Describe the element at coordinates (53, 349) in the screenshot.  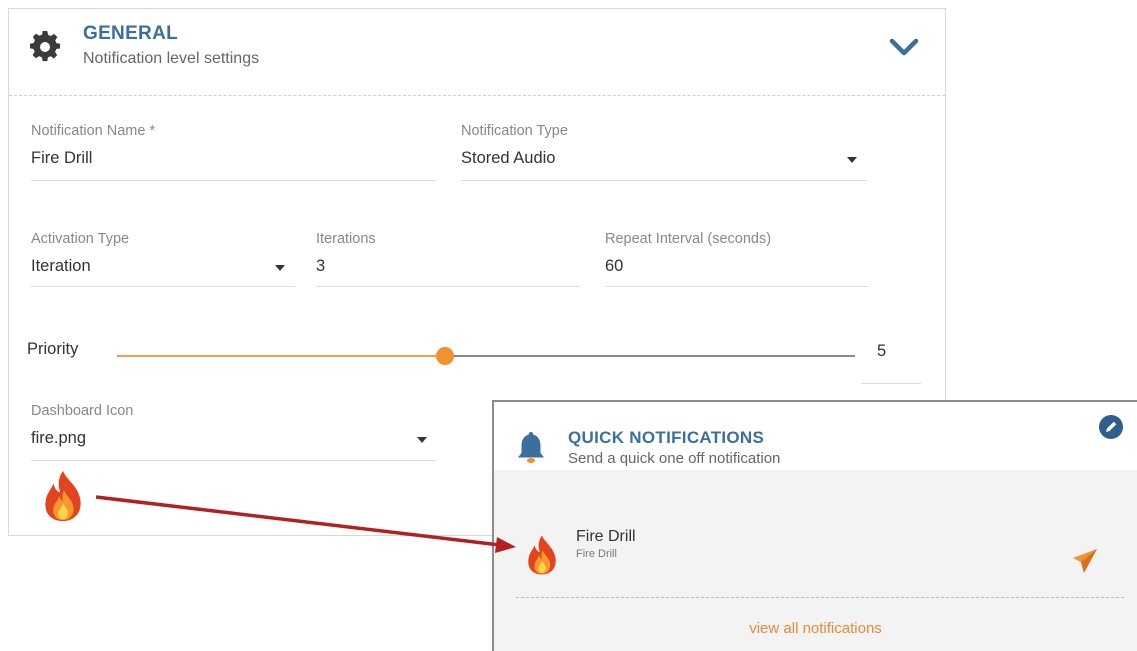
I see `priority-label: Priority` at that location.